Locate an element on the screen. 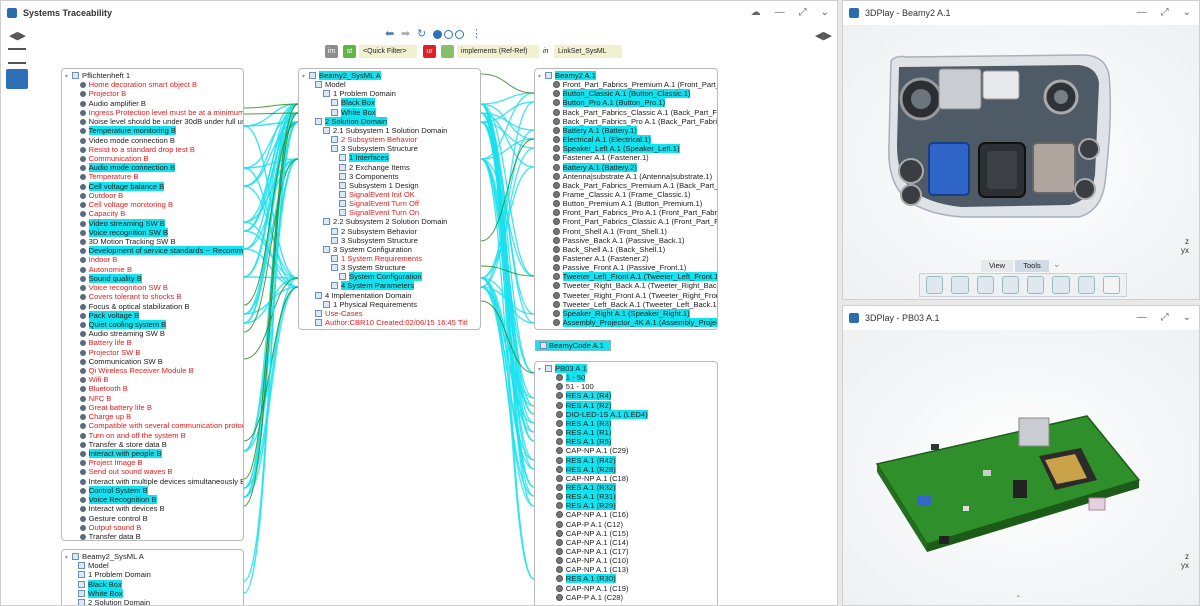 The height and width of the screenshot is (606, 1200). sysml-lower-item: 2 Solution Domain is located at coordinates (114, 601).